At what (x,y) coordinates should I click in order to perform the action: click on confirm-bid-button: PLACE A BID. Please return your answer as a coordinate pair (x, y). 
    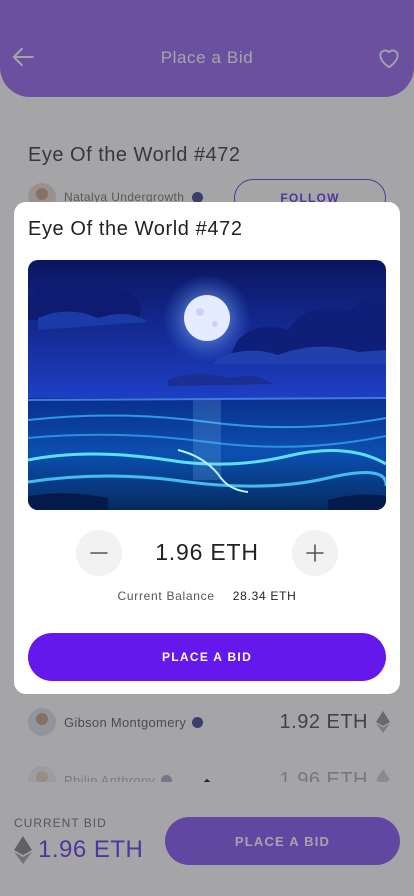
    Looking at the image, I should click on (207, 657).